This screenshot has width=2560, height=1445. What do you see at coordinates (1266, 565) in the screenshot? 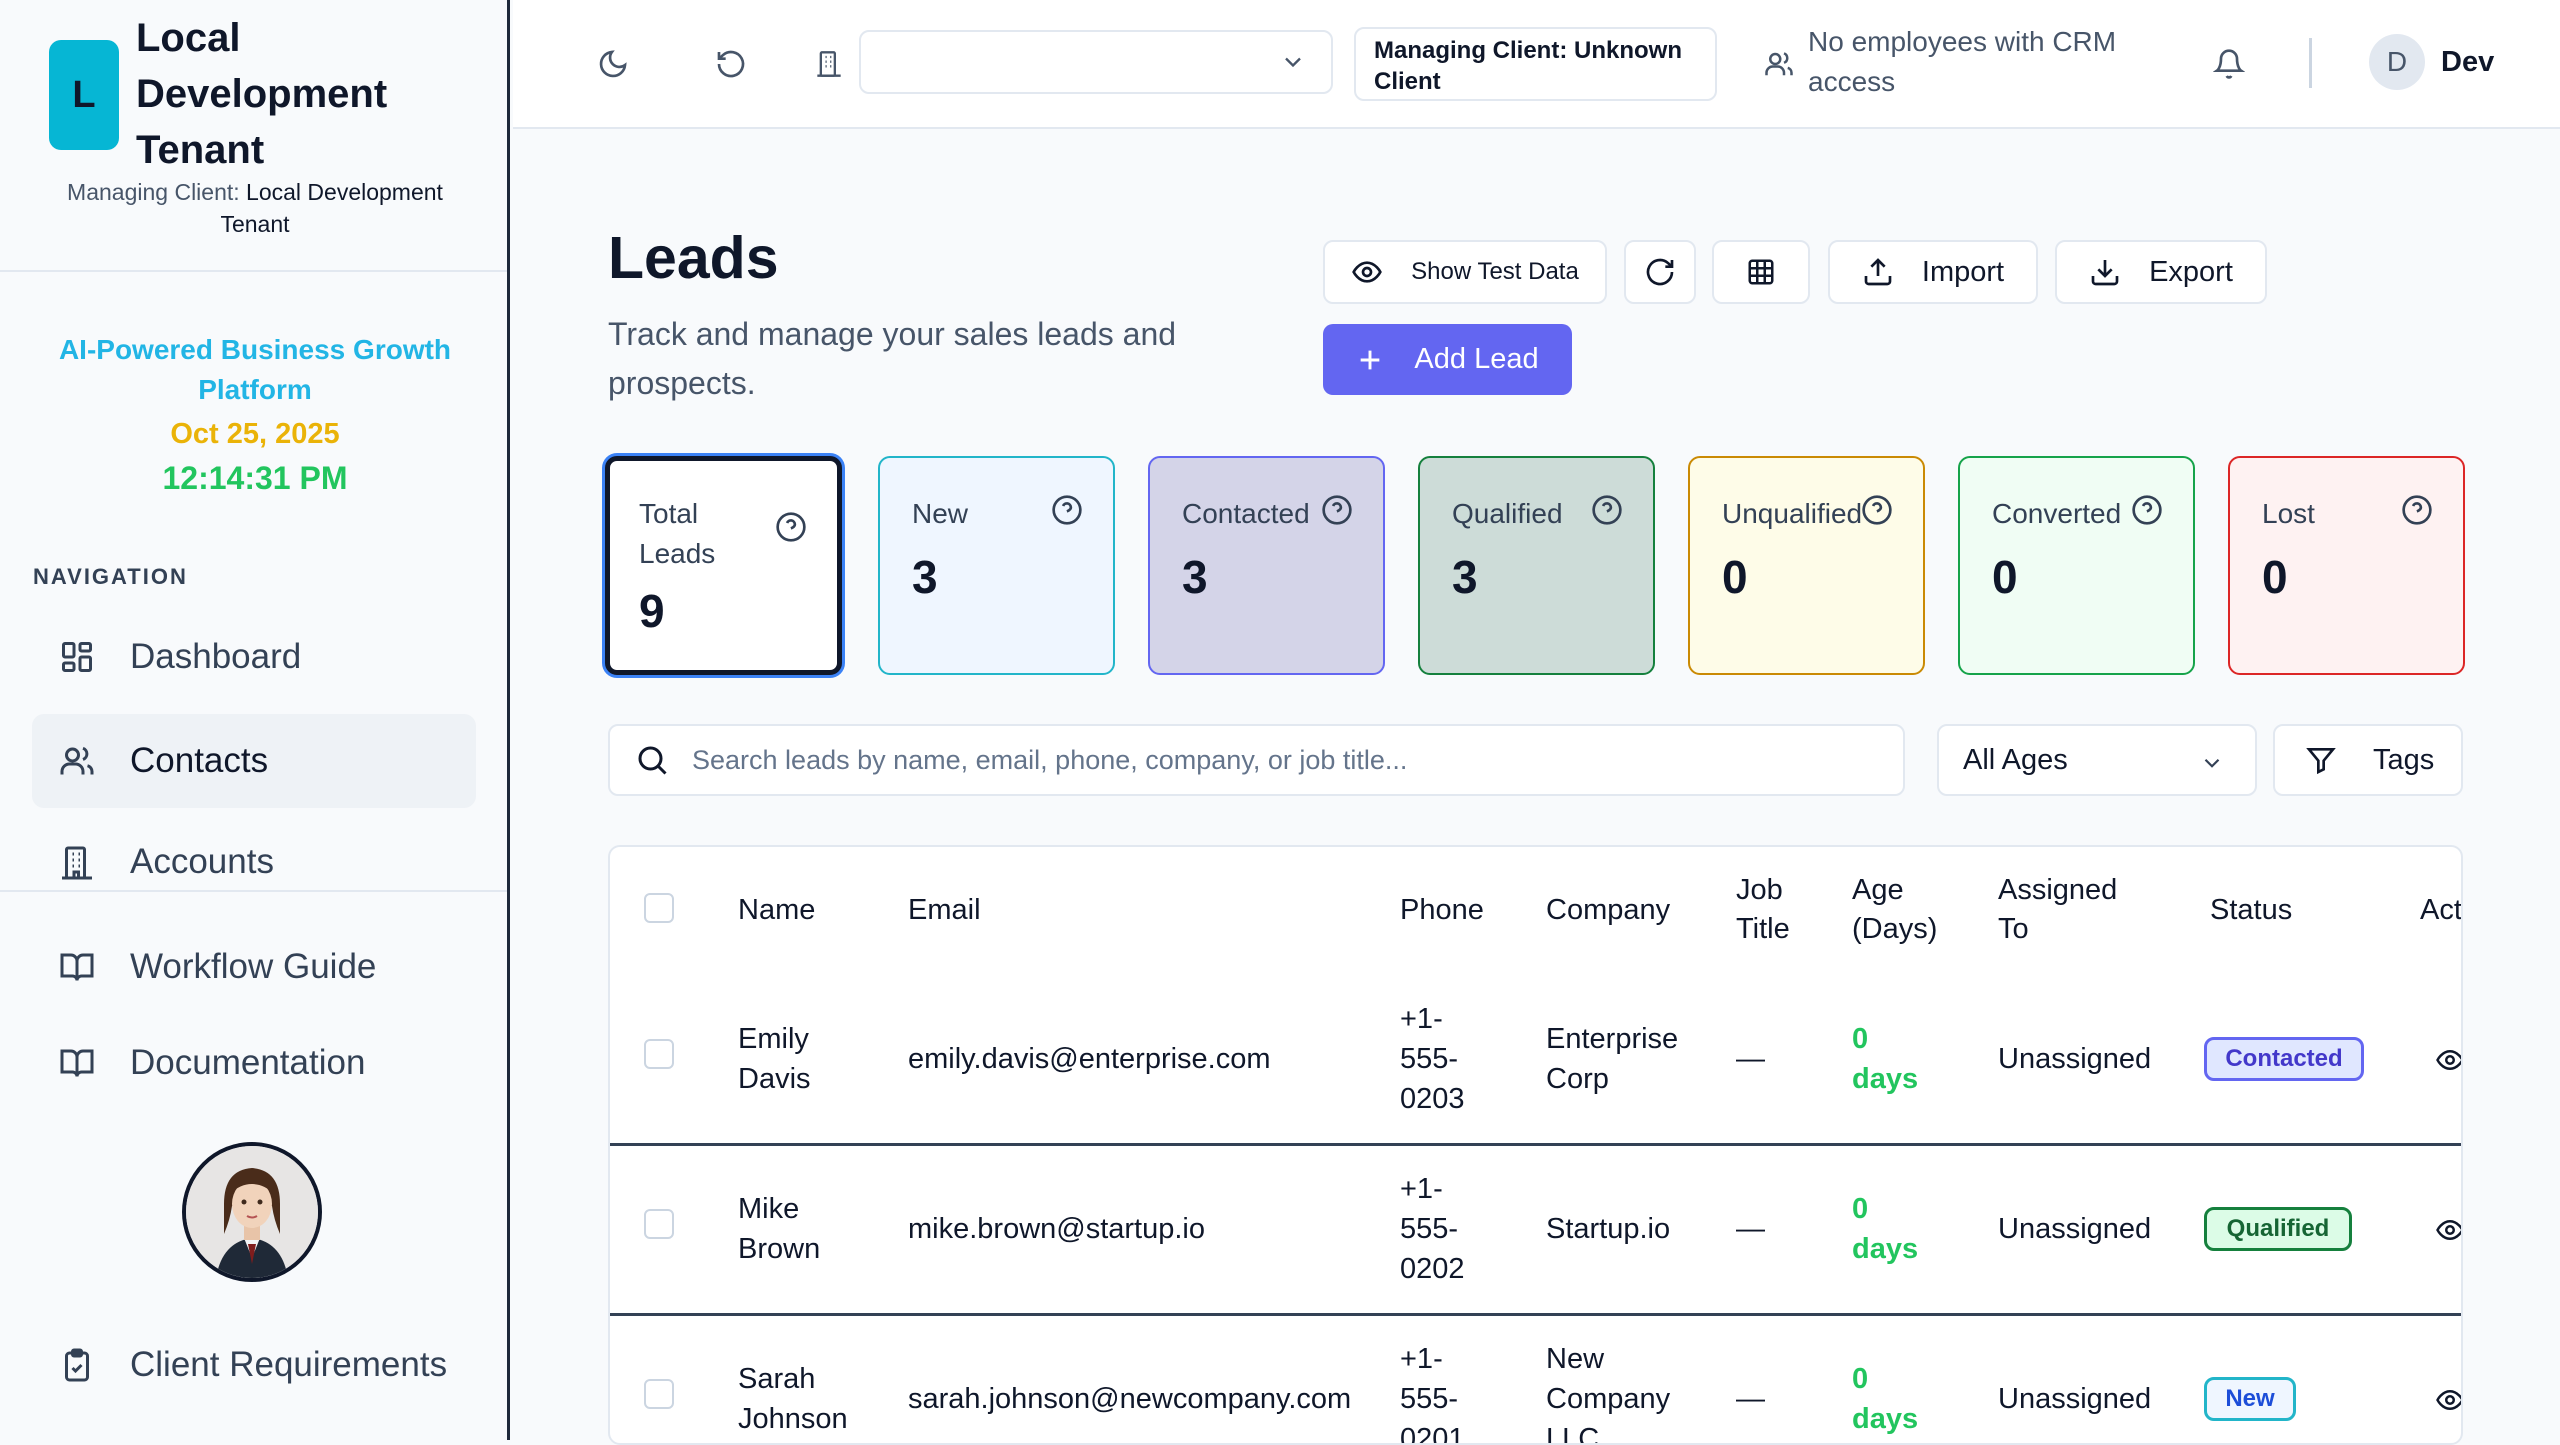
I see `stat-card-contacted: Contacted 3` at bounding box center [1266, 565].